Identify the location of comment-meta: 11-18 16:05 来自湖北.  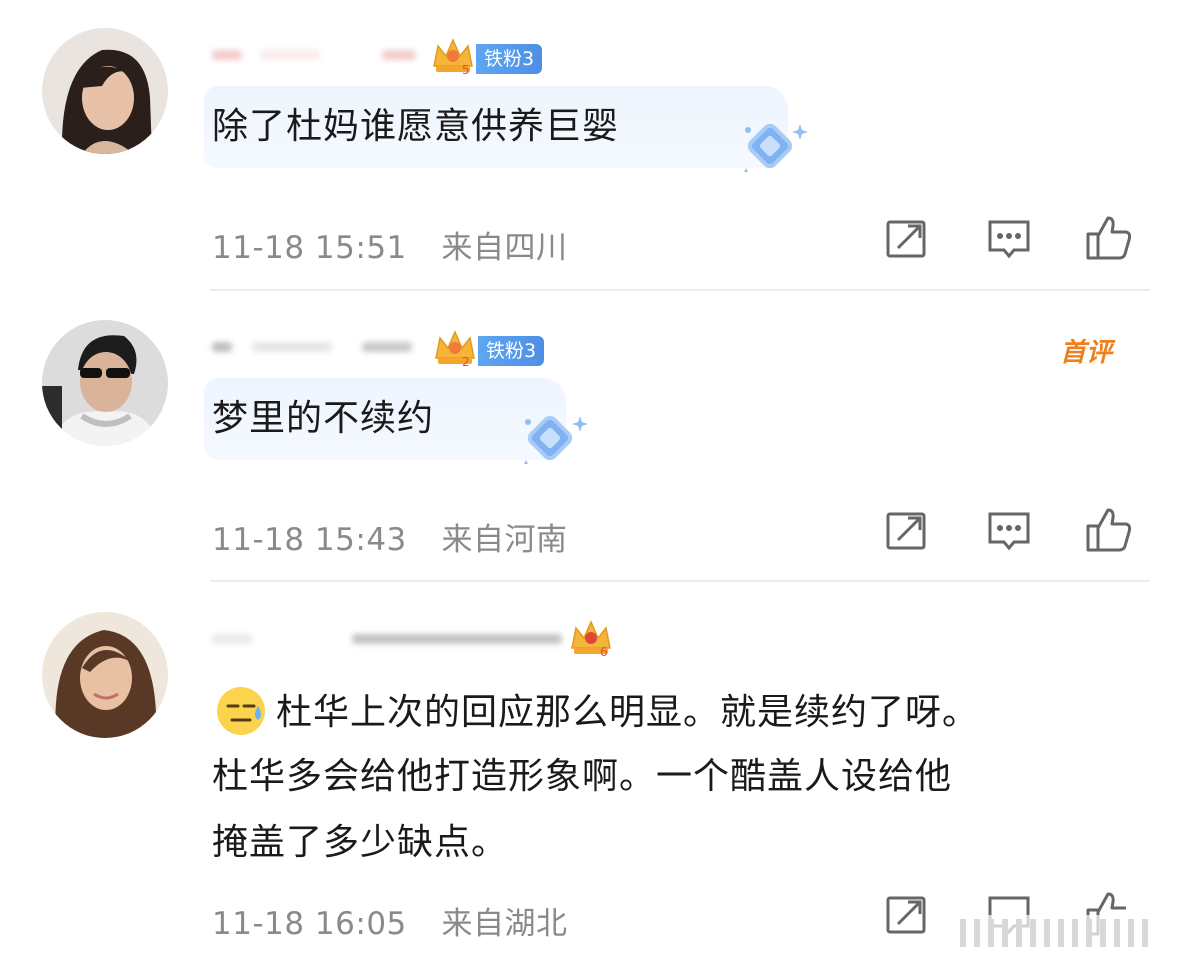
(390, 920).